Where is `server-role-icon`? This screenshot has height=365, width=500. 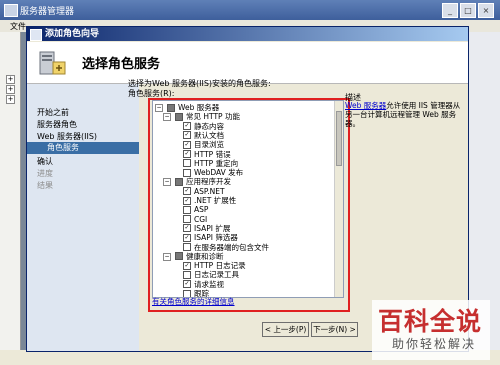
server-role-icon is located at coordinates (52, 63).